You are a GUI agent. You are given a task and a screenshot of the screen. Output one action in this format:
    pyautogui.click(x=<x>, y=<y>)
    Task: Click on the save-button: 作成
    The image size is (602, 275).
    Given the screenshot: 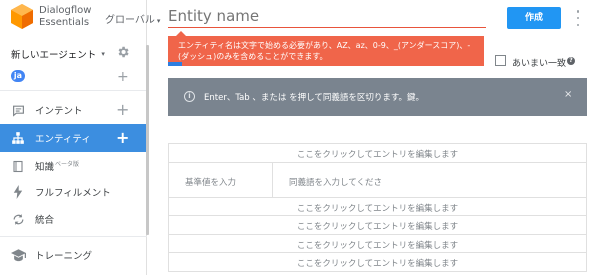 What is the action you would take?
    pyautogui.click(x=534, y=18)
    